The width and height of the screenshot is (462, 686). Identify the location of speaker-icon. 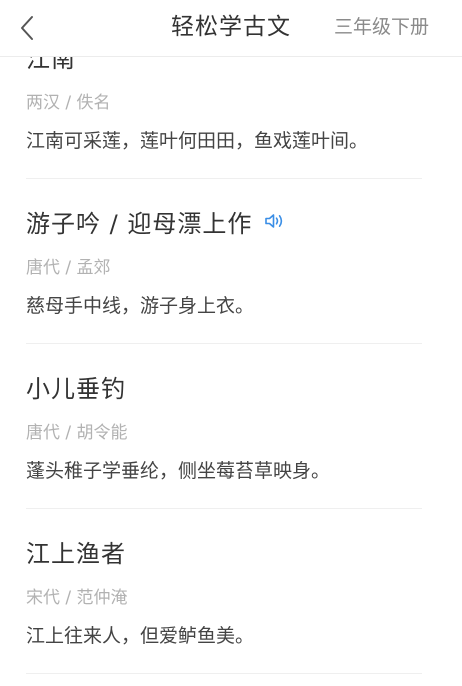
(275, 221).